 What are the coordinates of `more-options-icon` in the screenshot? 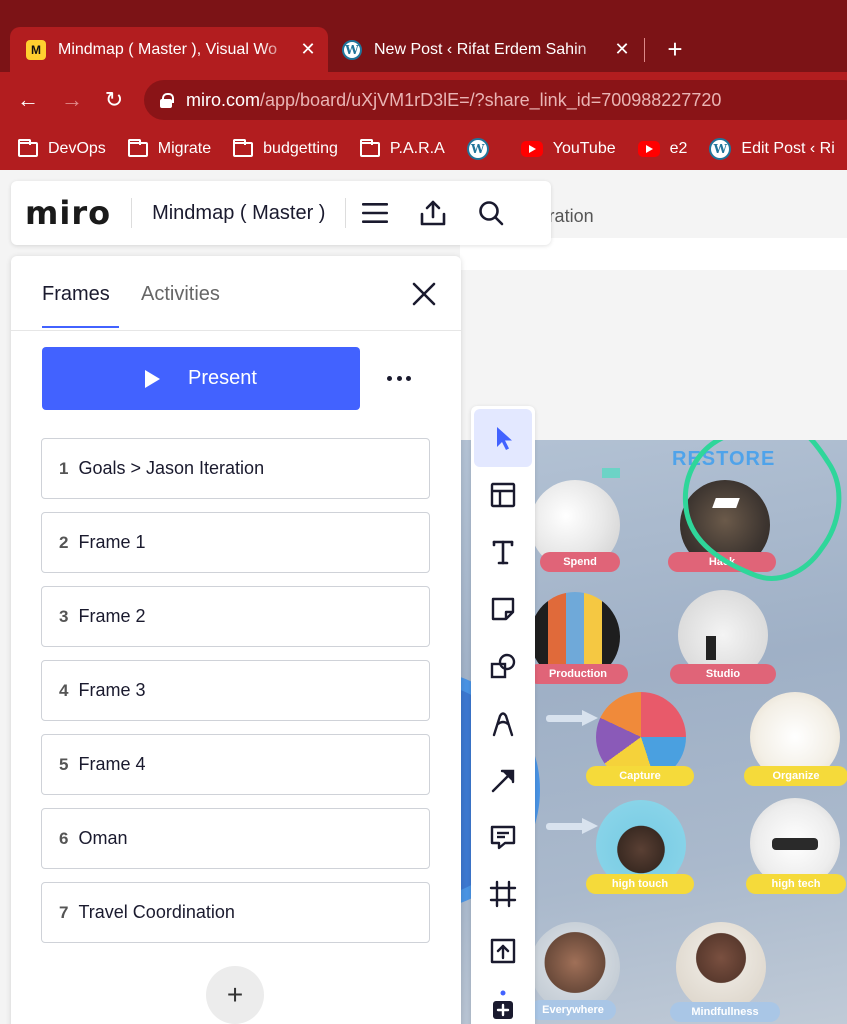 It's located at (399, 378).